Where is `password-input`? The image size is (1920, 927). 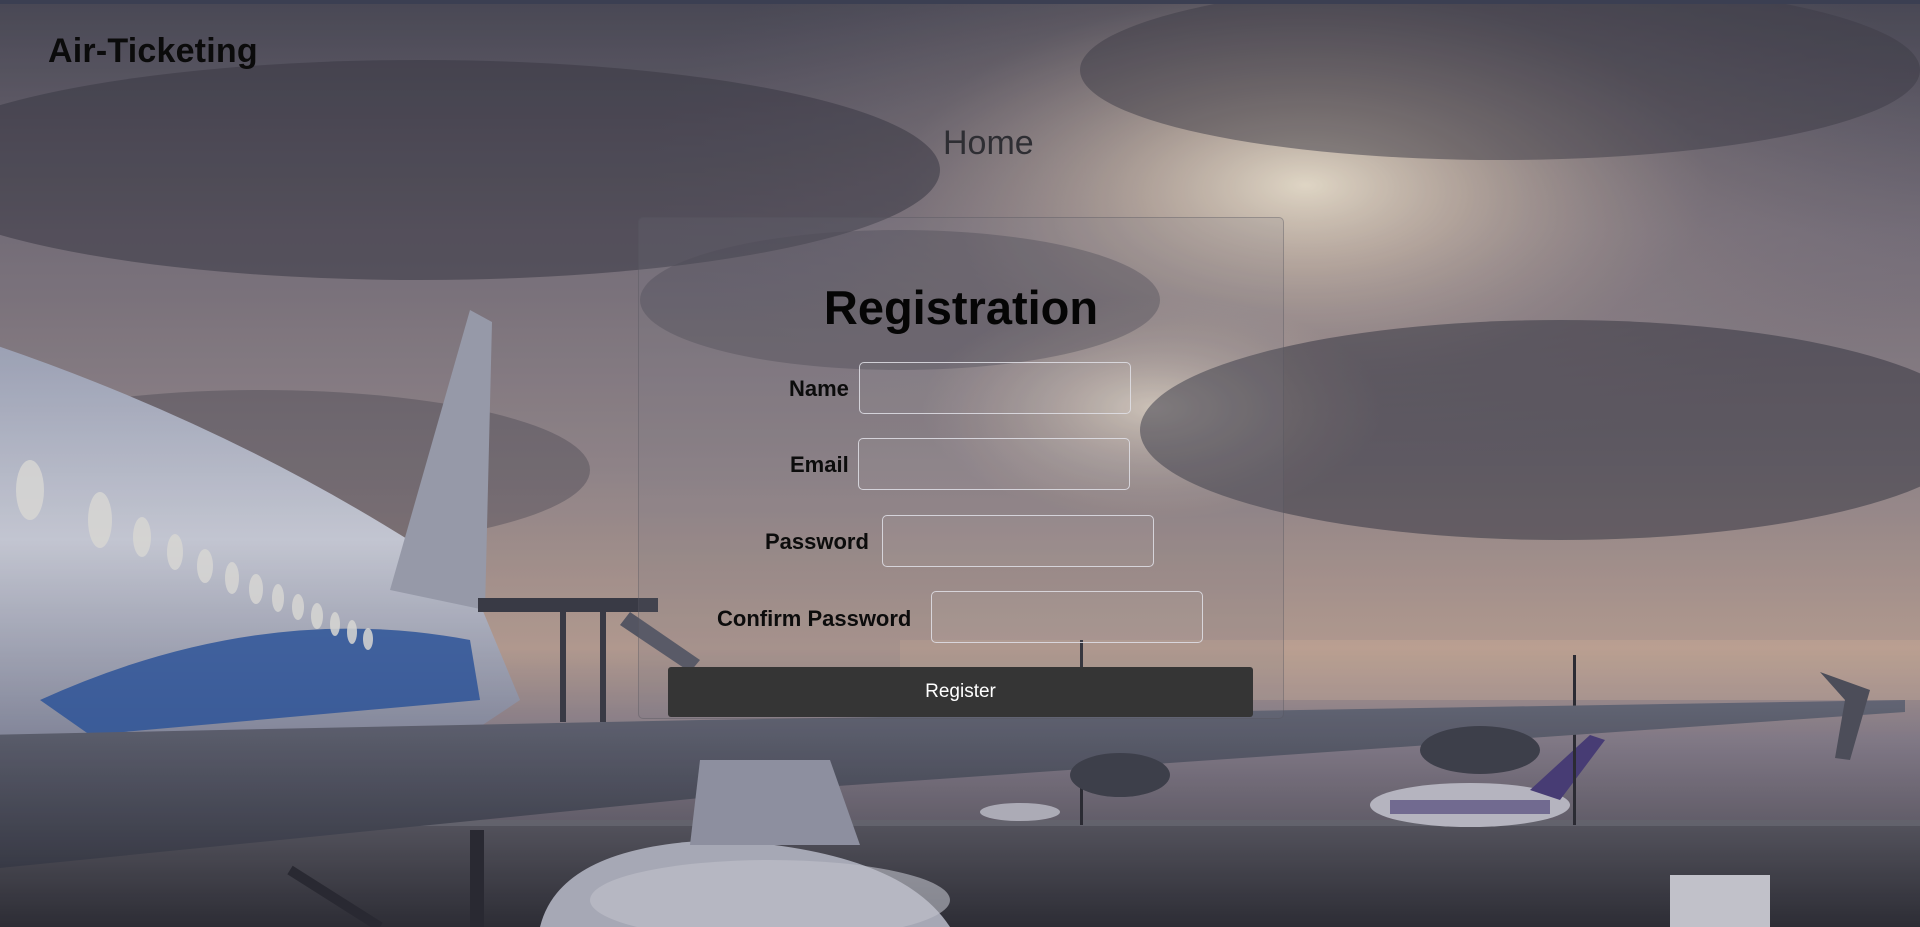 password-input is located at coordinates (1018, 541).